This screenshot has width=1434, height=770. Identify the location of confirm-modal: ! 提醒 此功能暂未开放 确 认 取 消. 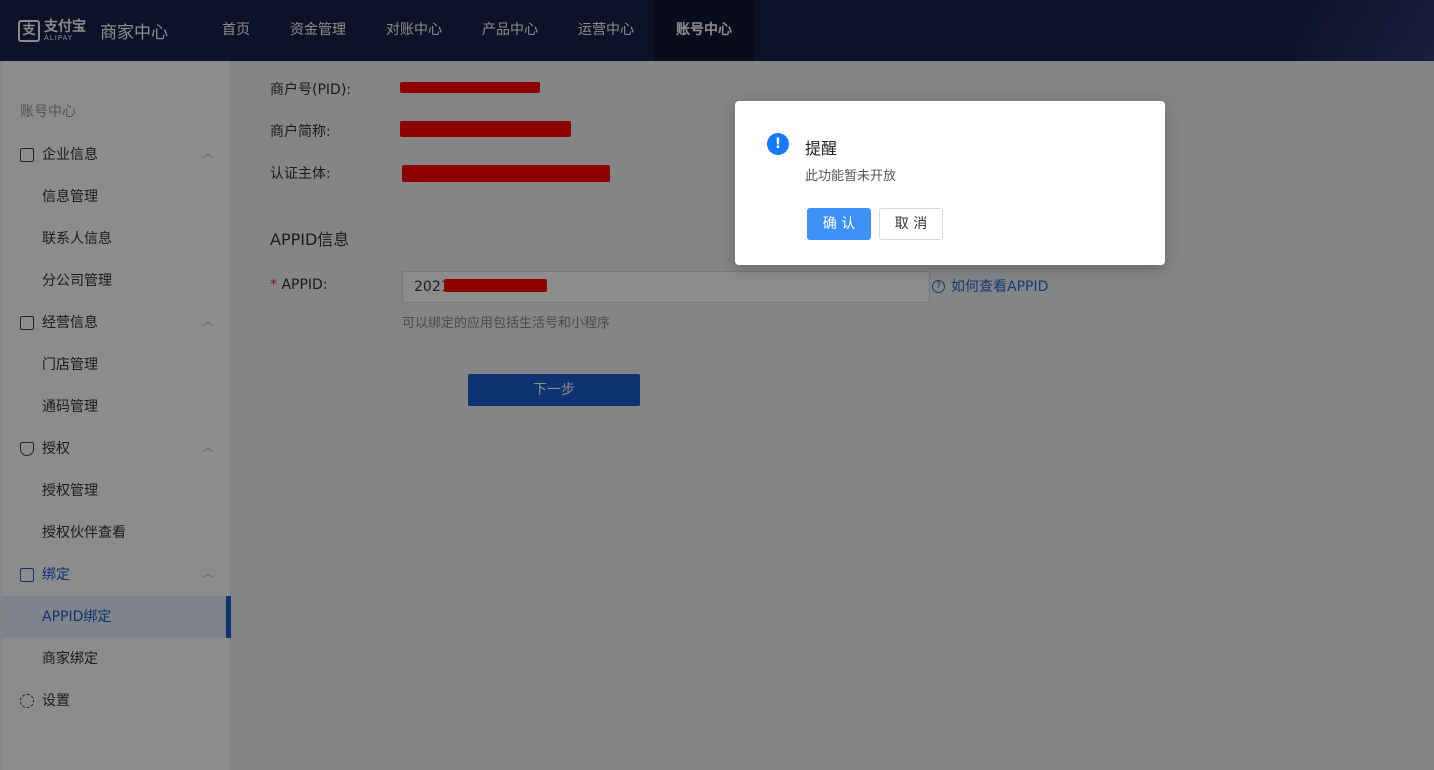
(950, 183).